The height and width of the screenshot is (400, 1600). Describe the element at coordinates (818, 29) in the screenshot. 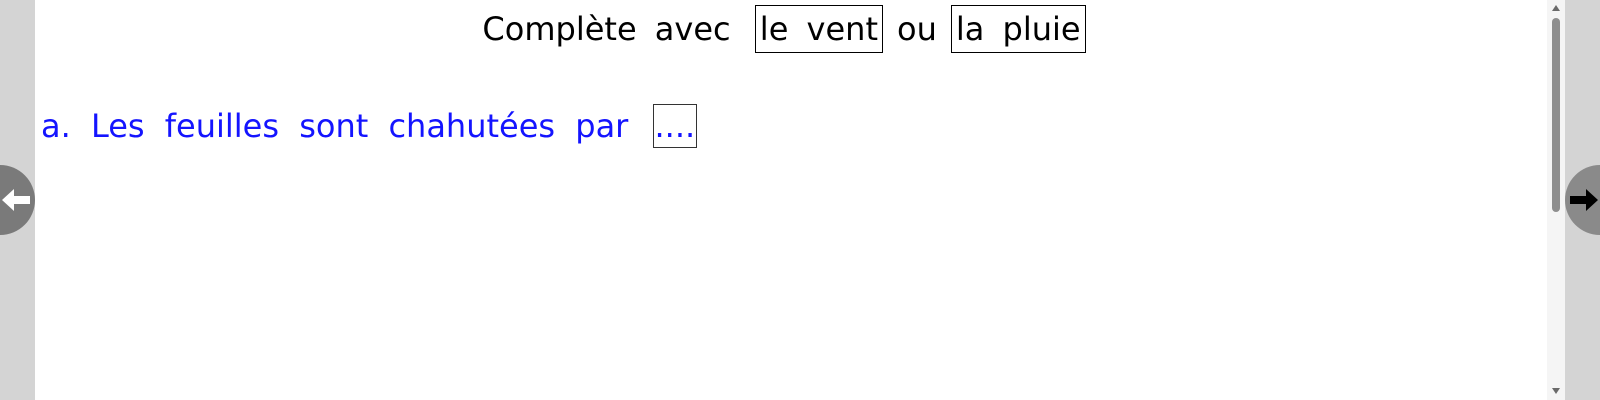

I see `choice-le-vent: le vent` at that location.